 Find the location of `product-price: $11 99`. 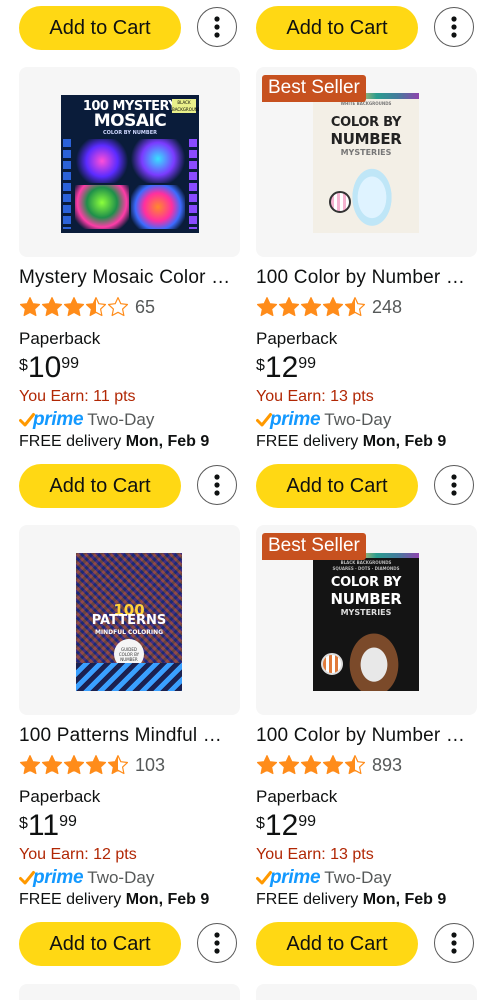

product-price: $11 99 is located at coordinates (48, 827).